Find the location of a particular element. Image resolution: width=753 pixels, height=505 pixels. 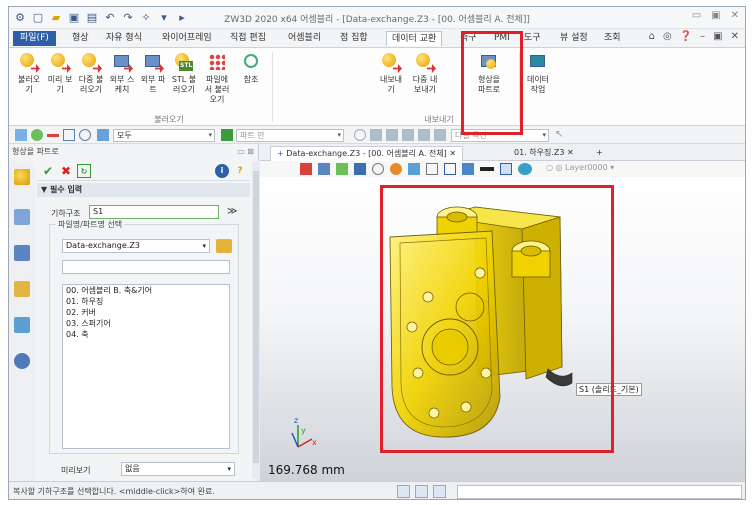

required-input-section: ▼ 필수 입력 is located at coordinates (143, 190).